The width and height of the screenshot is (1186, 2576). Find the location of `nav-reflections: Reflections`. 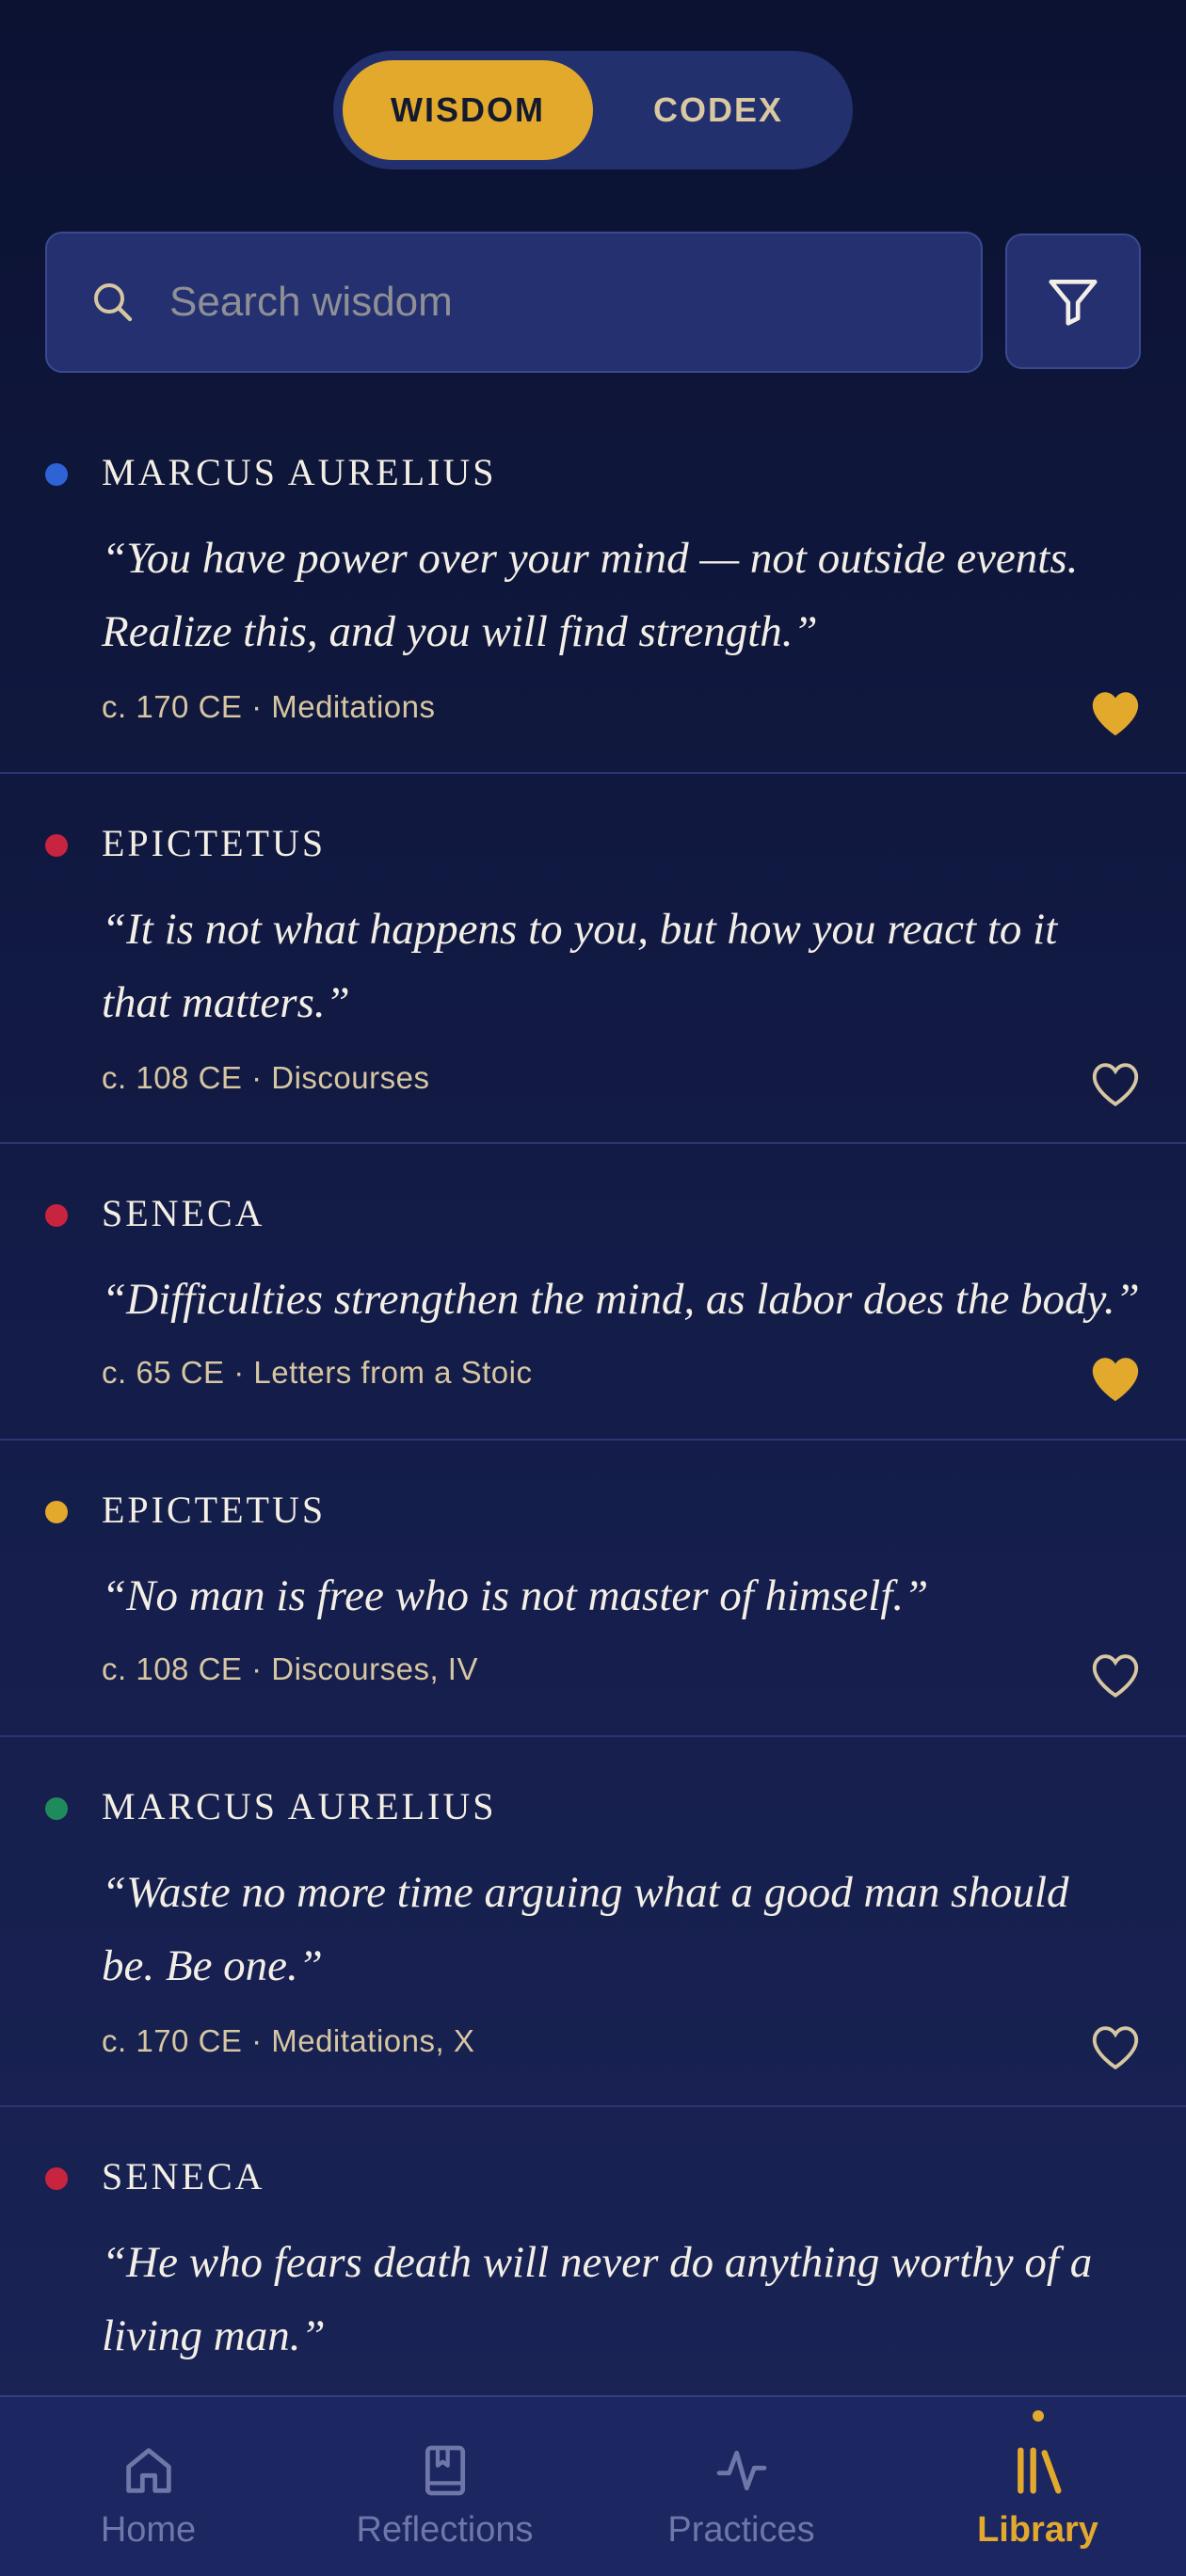

nav-reflections: Reflections is located at coordinates (444, 2486).